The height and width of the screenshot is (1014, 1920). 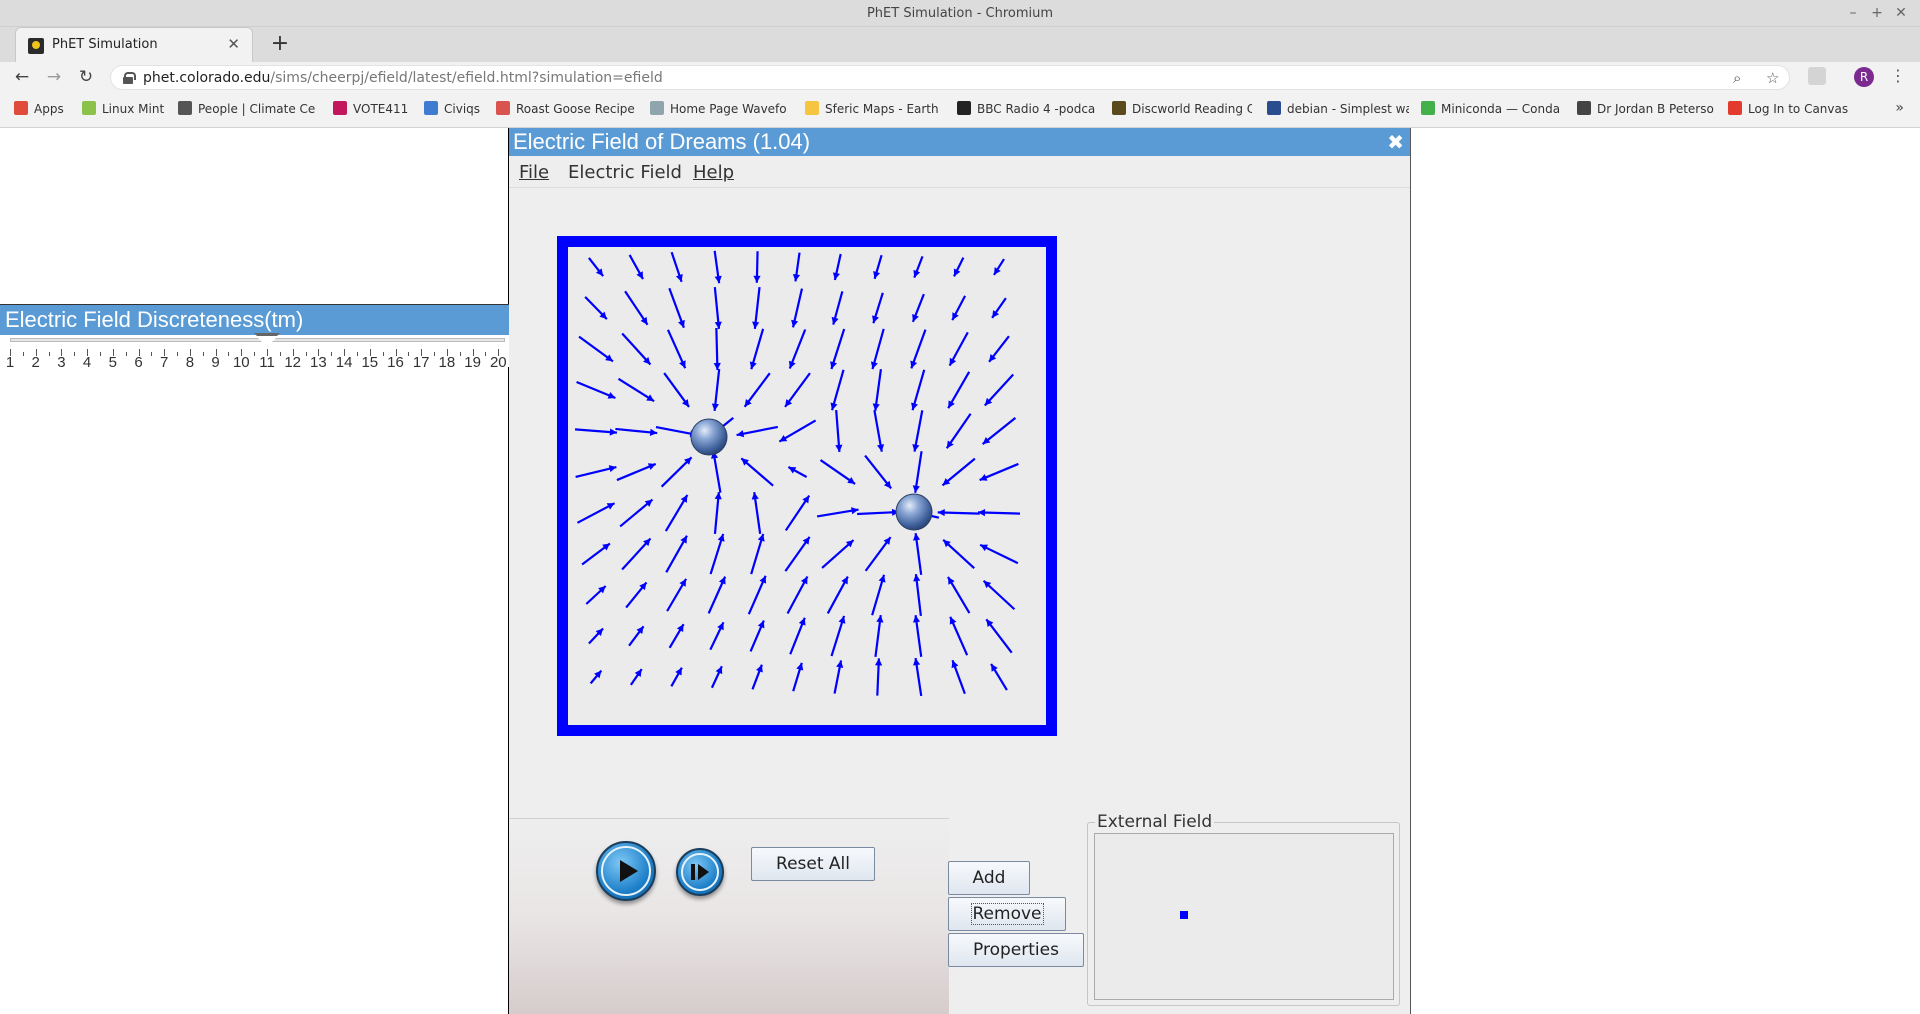 What do you see at coordinates (1395, 142) in the screenshot?
I see `close-simulation-icon: ✖` at bounding box center [1395, 142].